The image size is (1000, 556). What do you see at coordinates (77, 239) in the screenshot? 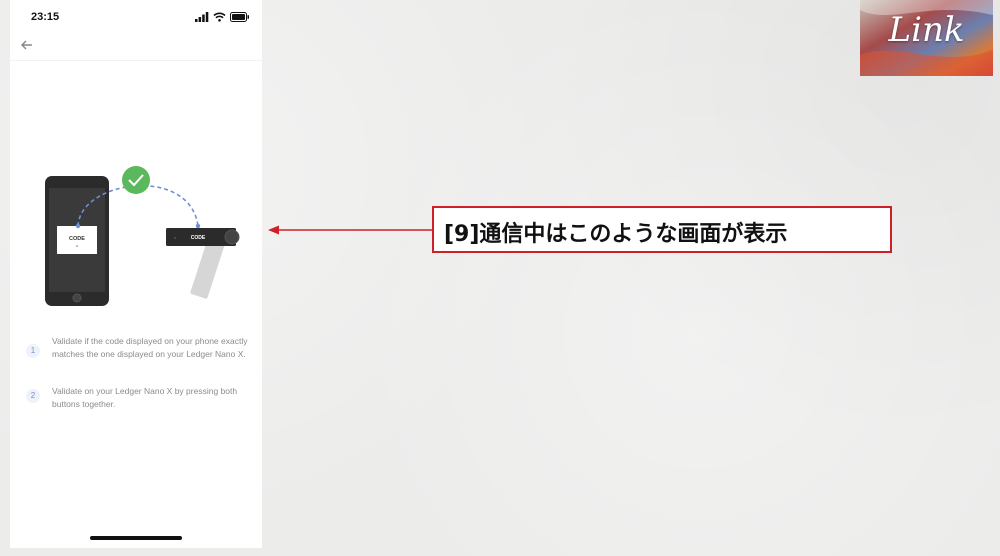
I see `phone-code-label: CODE` at bounding box center [77, 239].